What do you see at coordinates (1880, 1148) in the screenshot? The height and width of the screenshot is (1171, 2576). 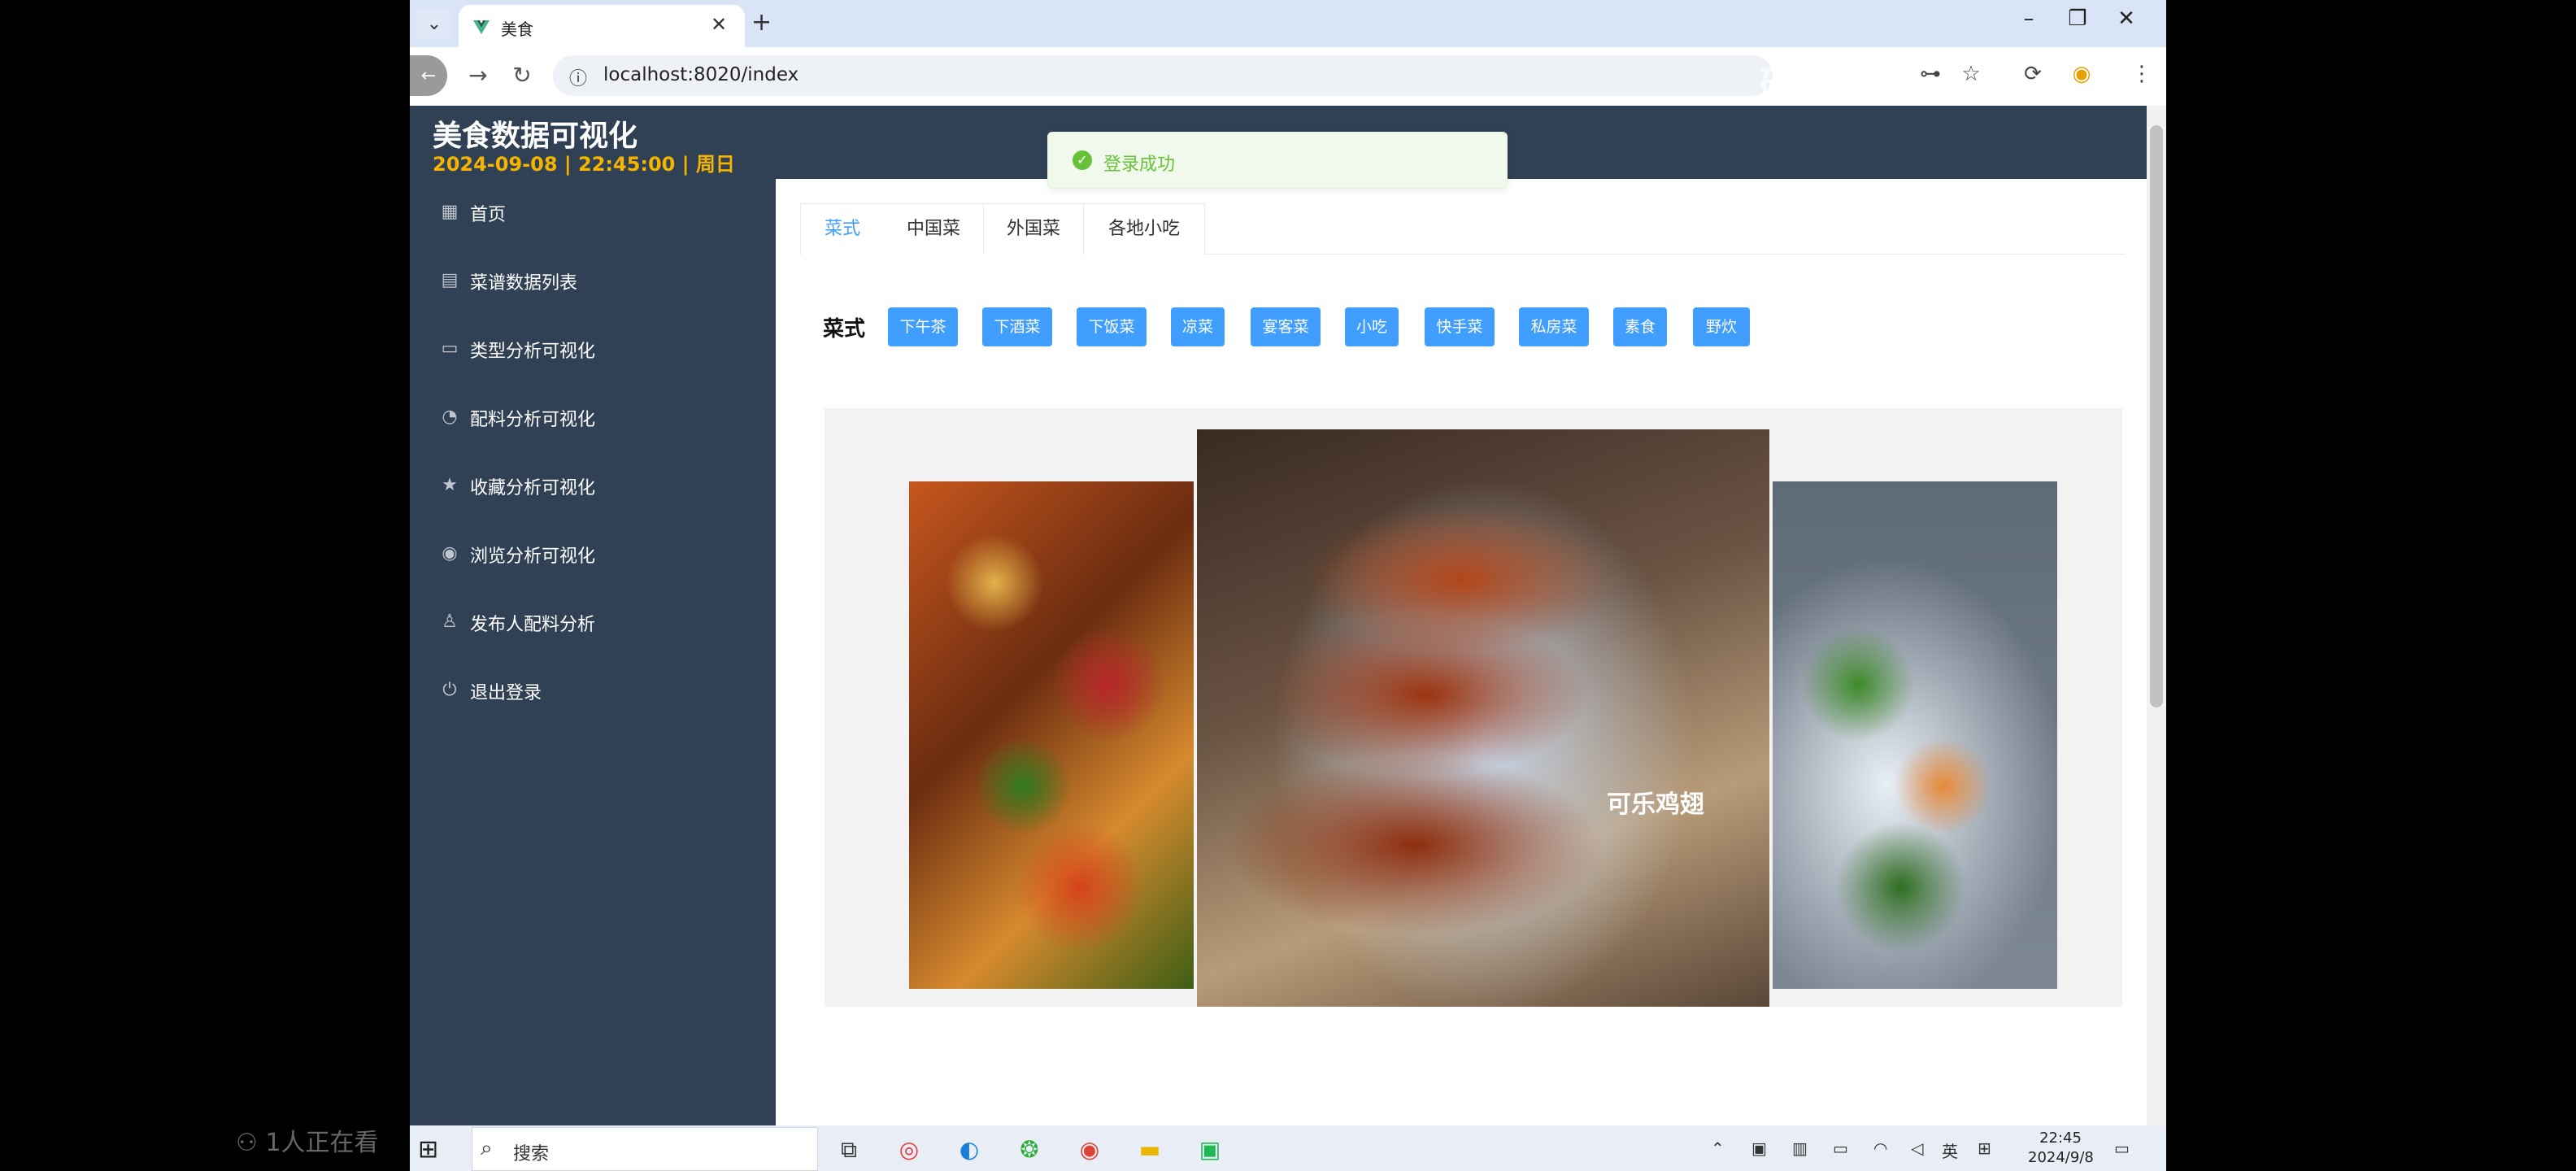 I see `wifi-icon: ◠` at bounding box center [1880, 1148].